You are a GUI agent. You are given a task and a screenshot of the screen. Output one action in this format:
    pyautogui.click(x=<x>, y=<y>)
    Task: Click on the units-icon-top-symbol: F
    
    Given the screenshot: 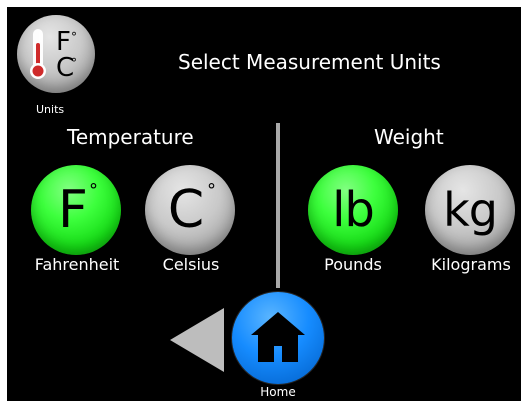 What is the action you would take?
    pyautogui.click(x=63, y=42)
    